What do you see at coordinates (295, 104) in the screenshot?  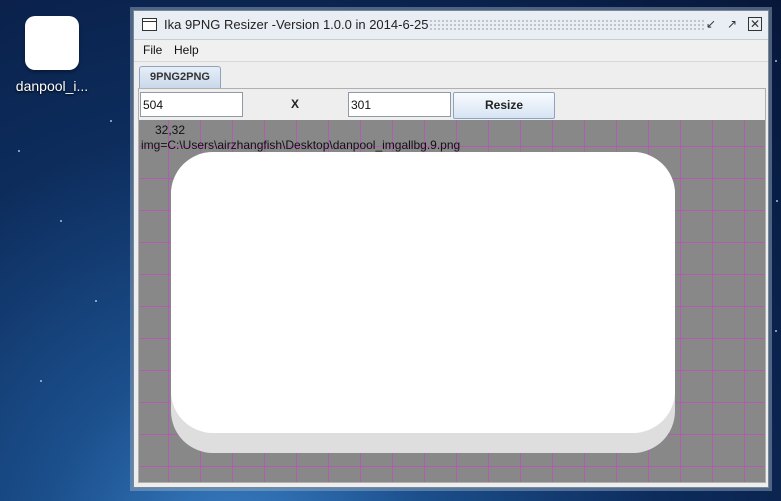 I see `dimension-separator: X` at bounding box center [295, 104].